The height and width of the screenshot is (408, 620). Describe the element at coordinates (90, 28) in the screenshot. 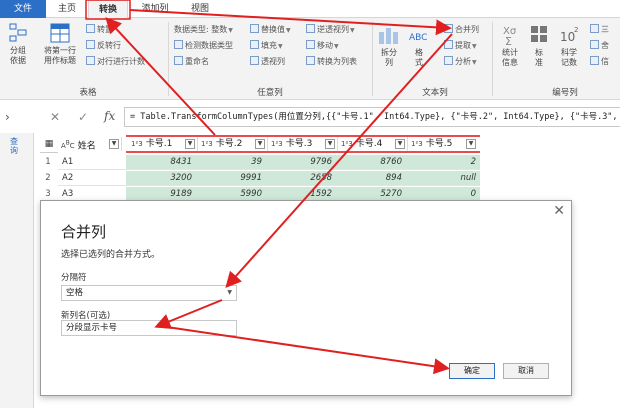

I see `transpose-icon` at that location.